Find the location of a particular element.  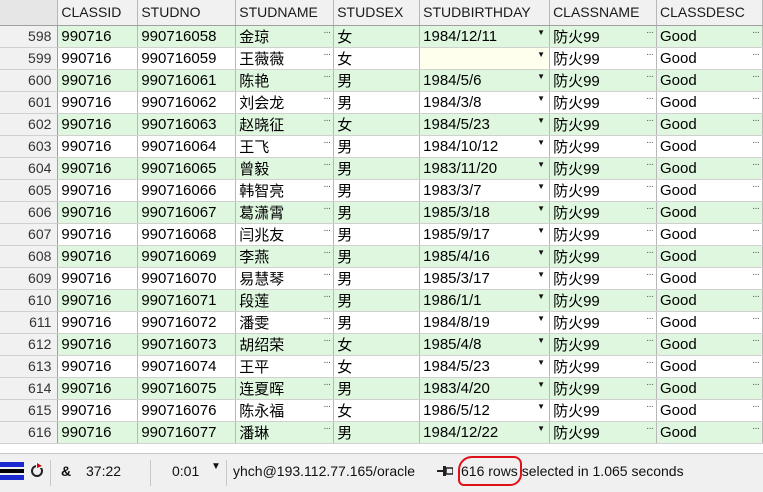

cell-studname: 陈永福 ··· is located at coordinates (285, 410).